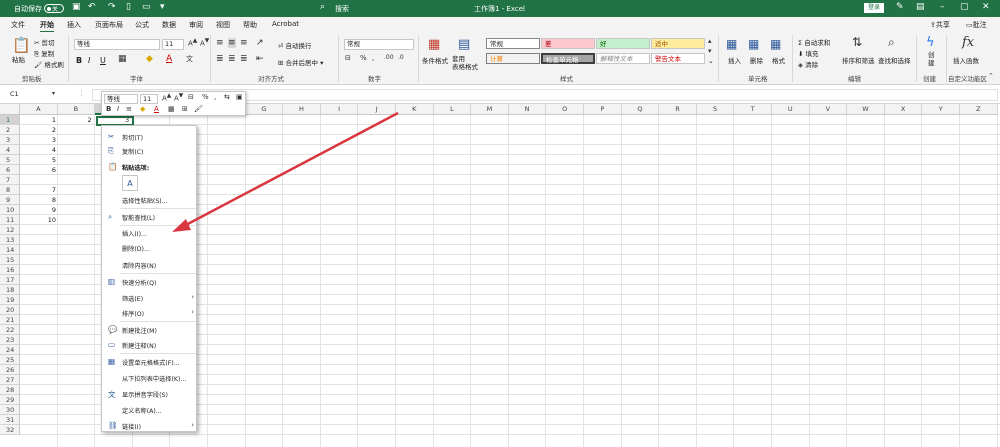 The height and width of the screenshot is (447, 1000). What do you see at coordinates (181, 225) in the screenshot?
I see `annotation-arrow-head` at bounding box center [181, 225].